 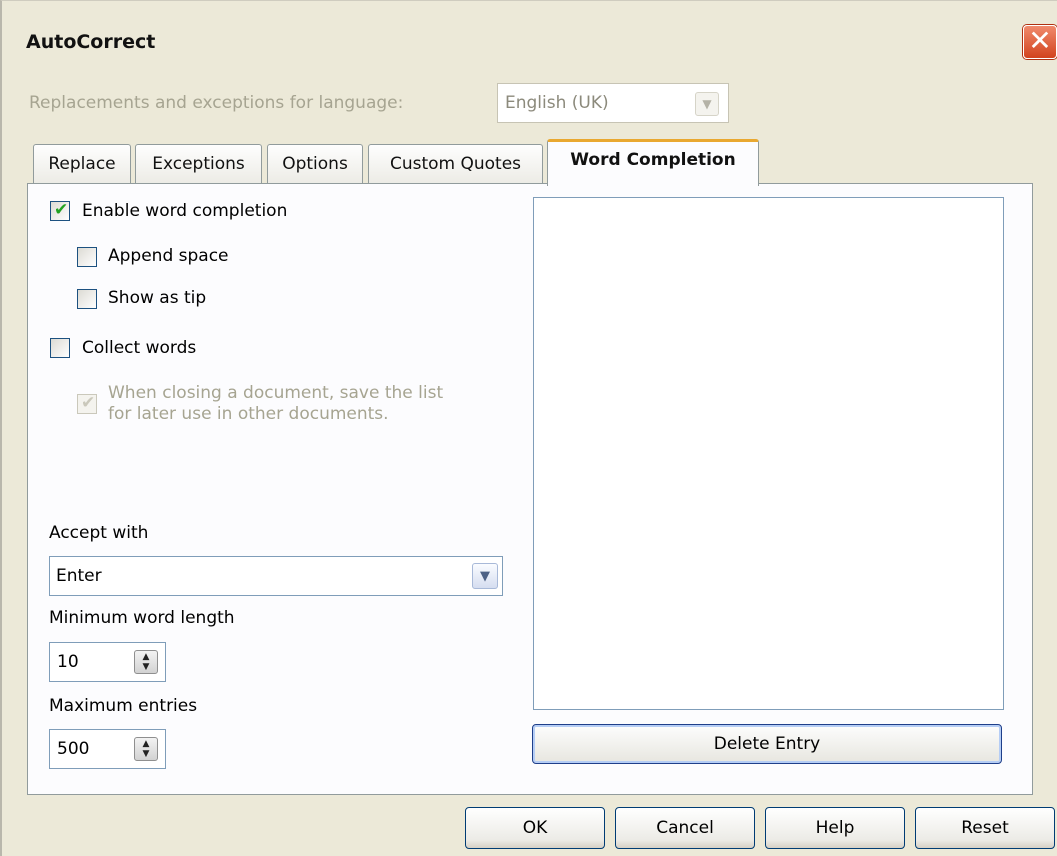 What do you see at coordinates (530, 42) in the screenshot?
I see `title-bar: AutoCorrect ✕` at bounding box center [530, 42].